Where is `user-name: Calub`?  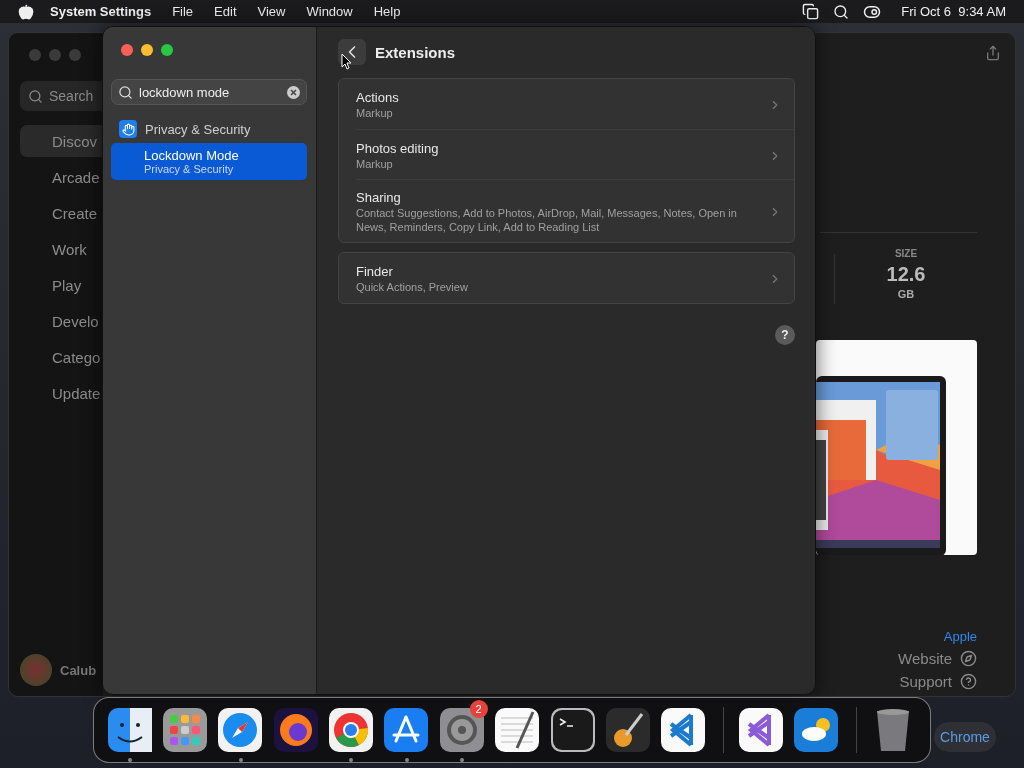 user-name: Calub is located at coordinates (78, 670).